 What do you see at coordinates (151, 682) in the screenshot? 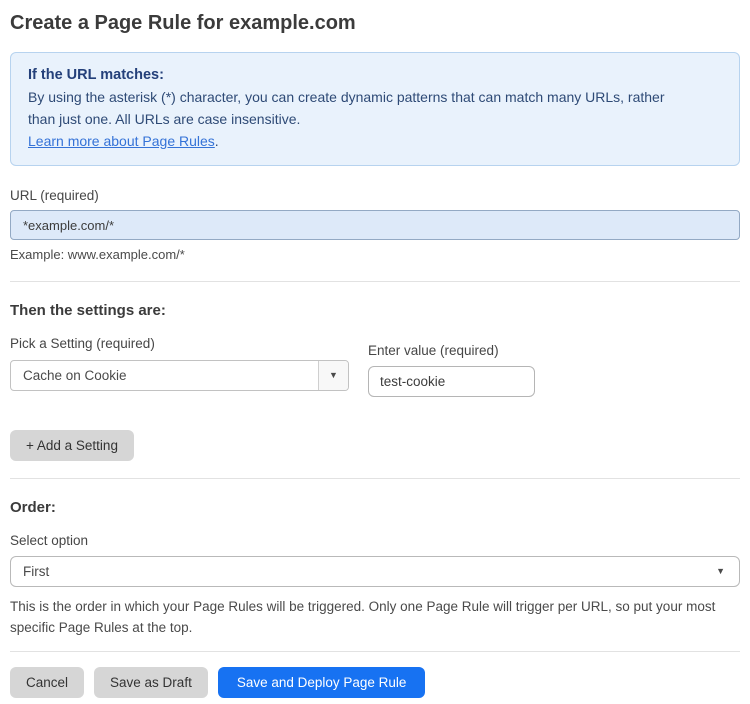
I see `save-draft-button: Save as Draft` at bounding box center [151, 682].